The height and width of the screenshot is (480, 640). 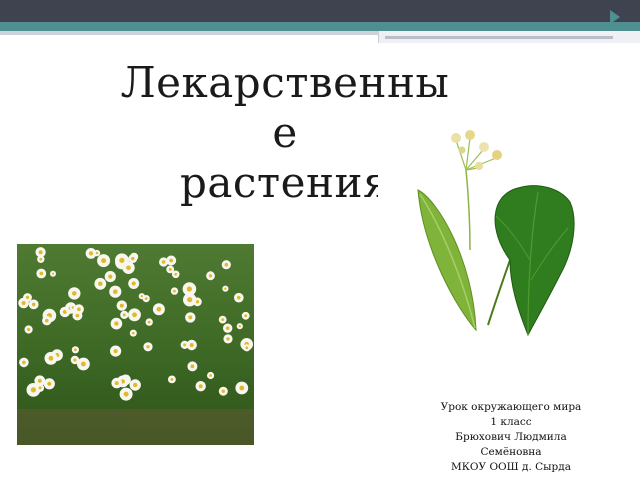 What do you see at coordinates (511, 467) in the screenshot?
I see `caption-line-5: МКОУ ООШ д. Сырда` at bounding box center [511, 467].